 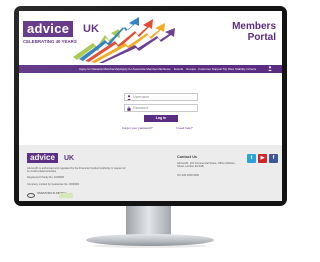 What do you see at coordinates (99, 69) in the screenshot?
I see `nav-item-apply-network: Apply for Network Membership` at bounding box center [99, 69].